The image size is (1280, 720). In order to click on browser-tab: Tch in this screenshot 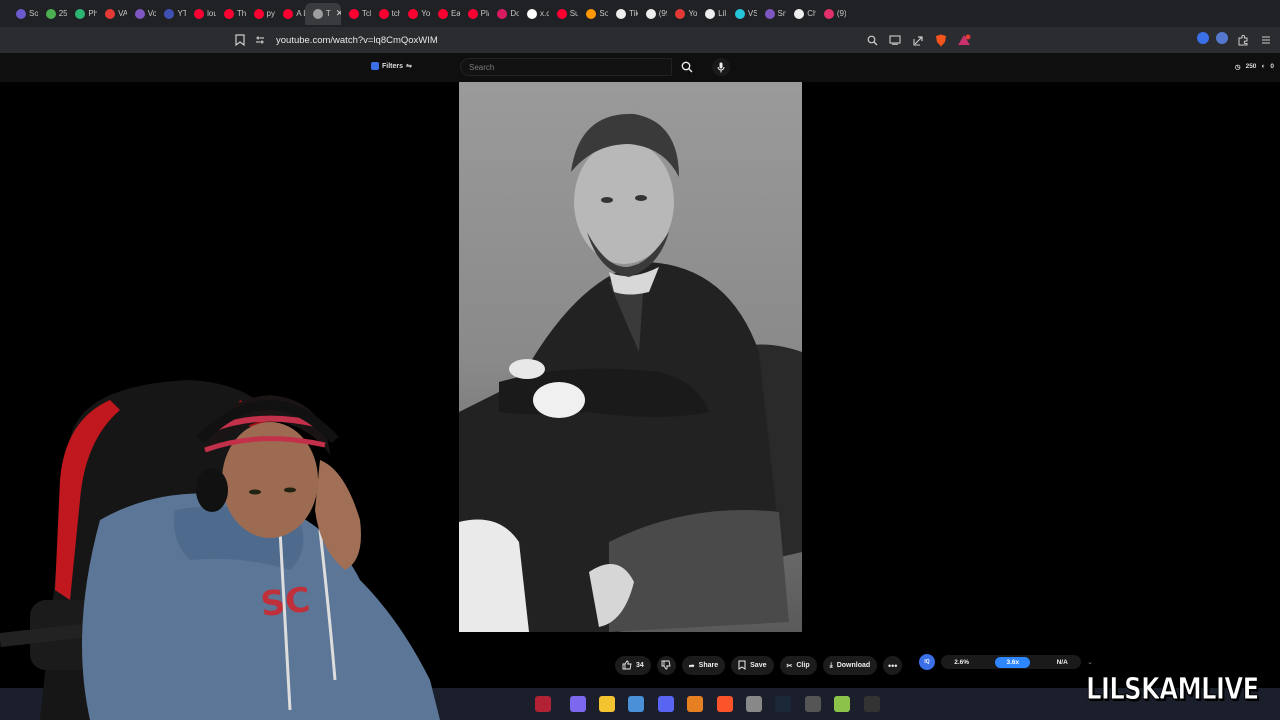, I will do `click(356, 14)`.